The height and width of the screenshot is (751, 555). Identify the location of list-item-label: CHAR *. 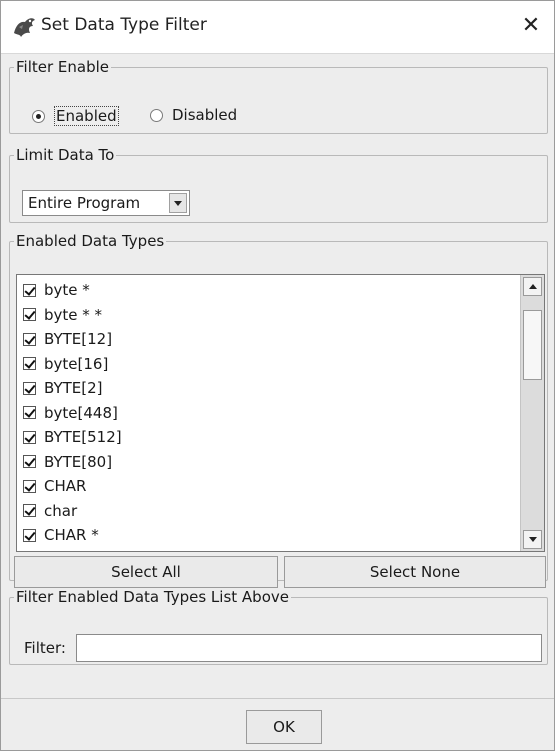
(71, 535).